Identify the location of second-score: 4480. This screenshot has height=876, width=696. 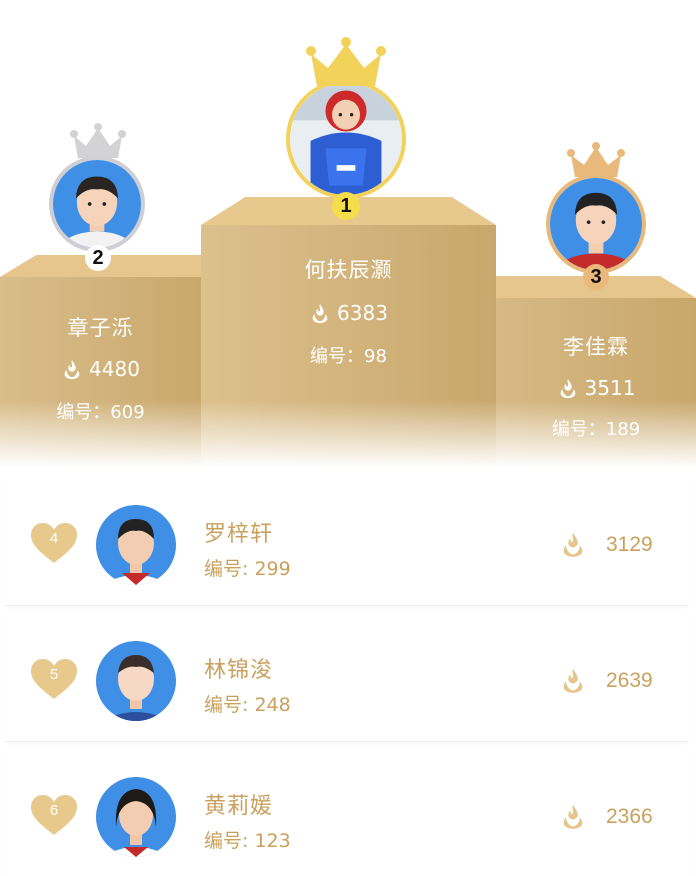
(100, 369).